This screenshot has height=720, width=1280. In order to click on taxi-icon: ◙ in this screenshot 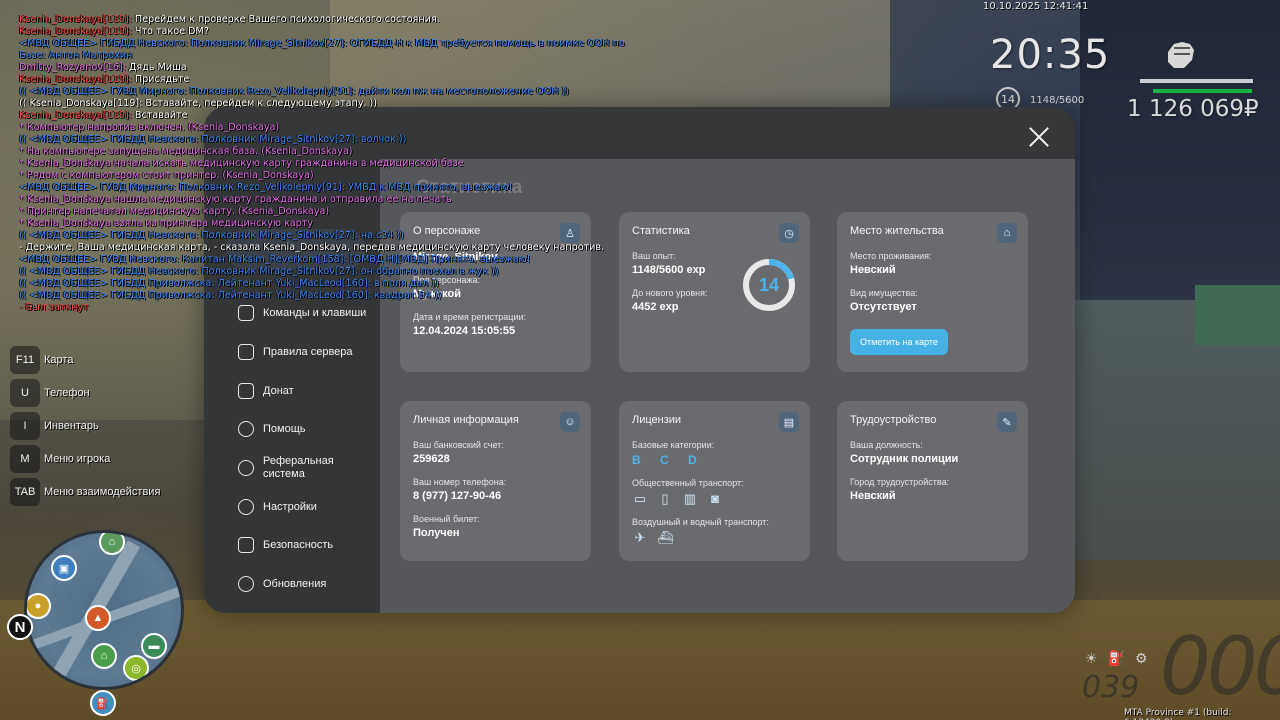, I will do `click(715, 498)`.